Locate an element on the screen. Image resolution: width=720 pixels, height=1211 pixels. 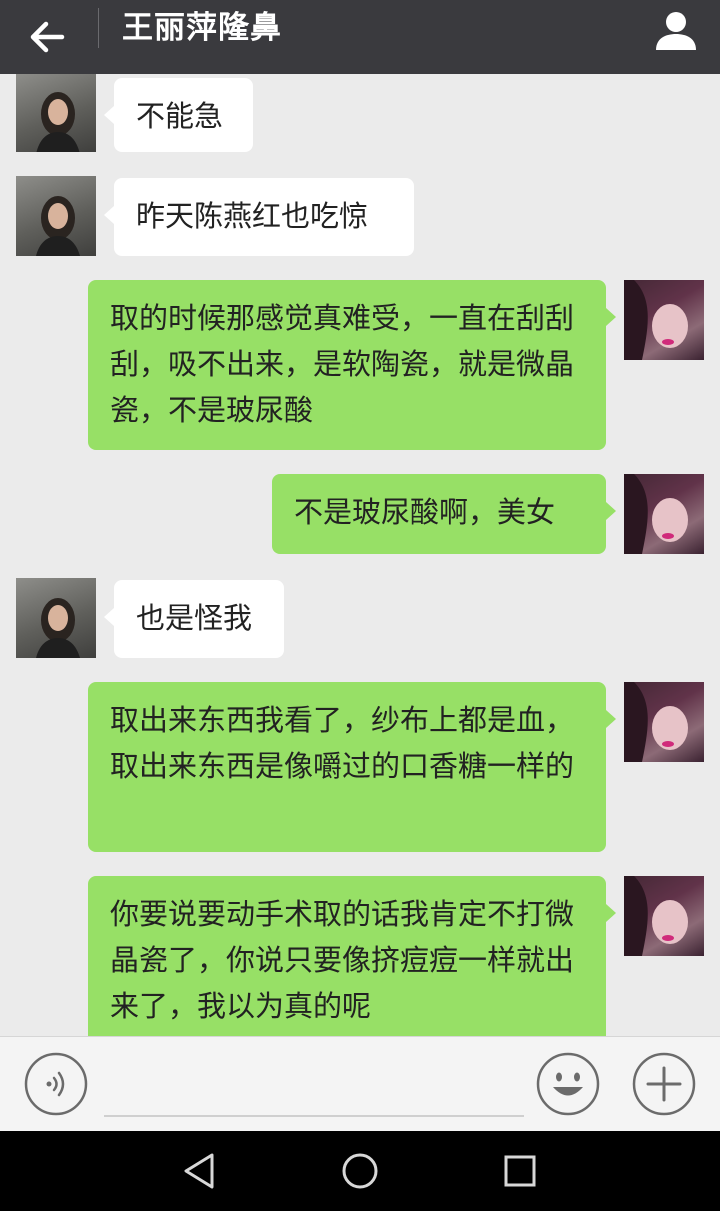
received-message: 昨天陈燕红也吃惊 is located at coordinates (259, 217).